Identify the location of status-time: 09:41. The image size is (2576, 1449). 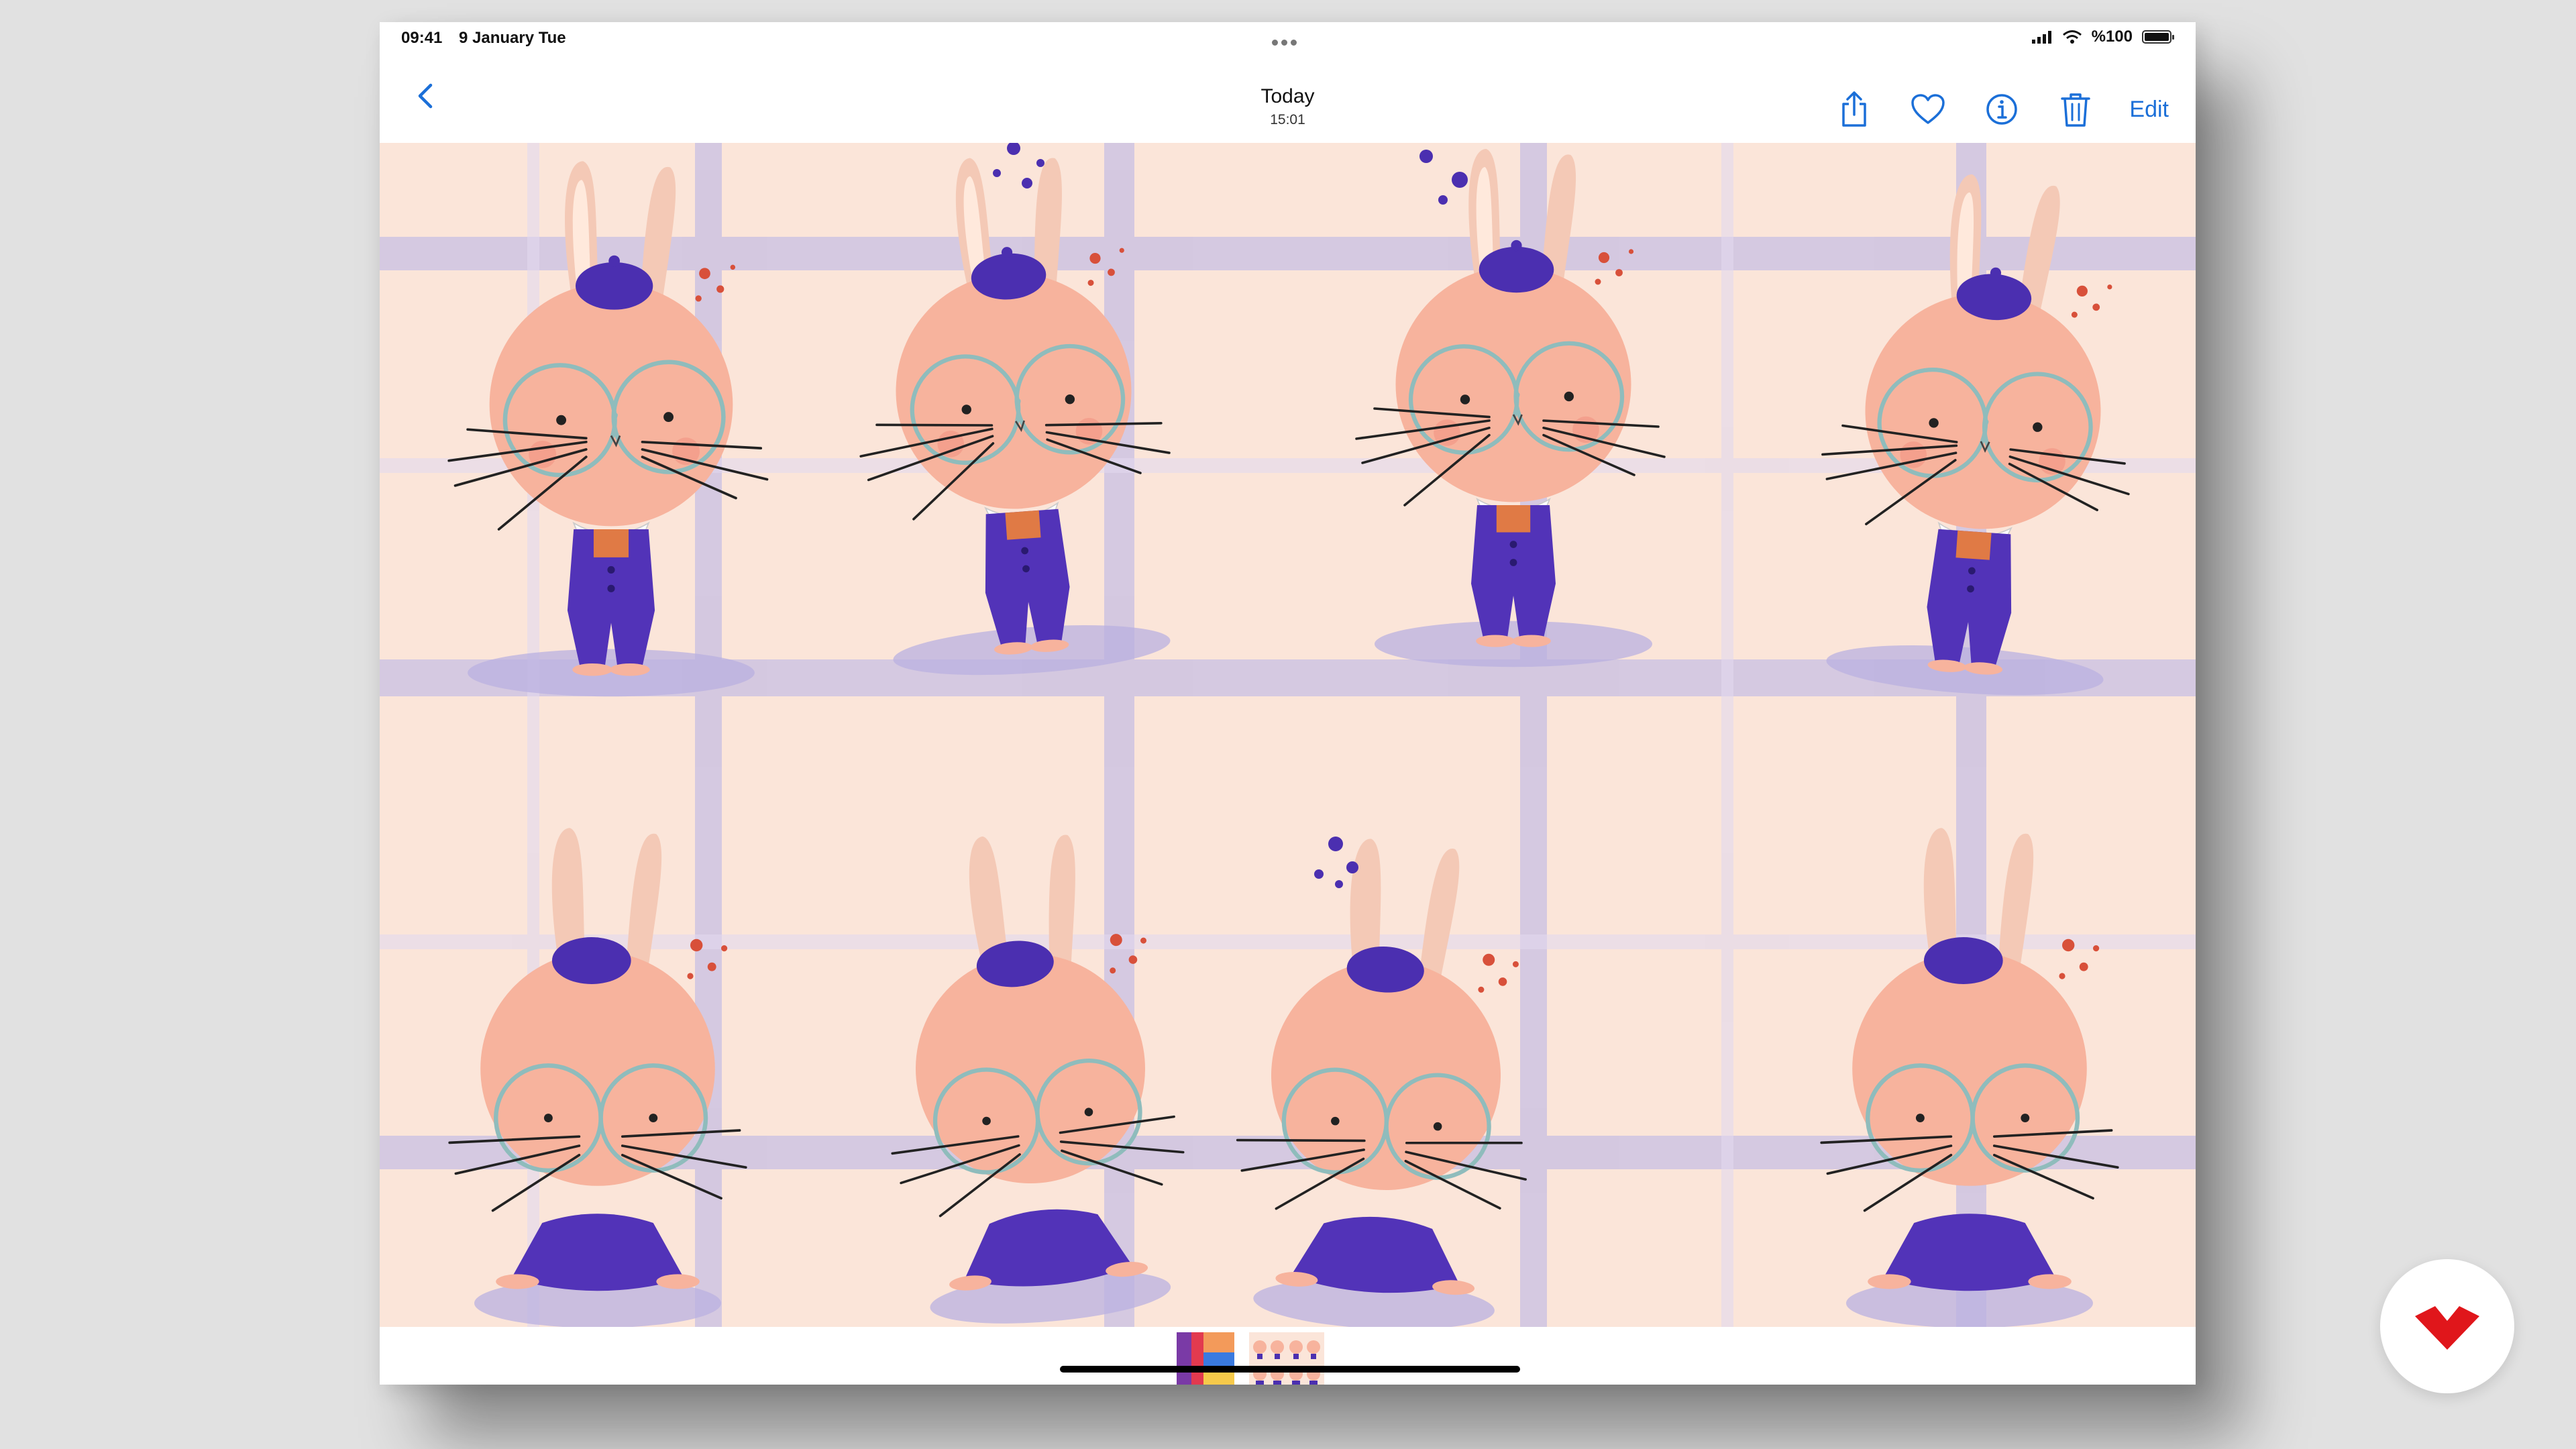
(422, 38).